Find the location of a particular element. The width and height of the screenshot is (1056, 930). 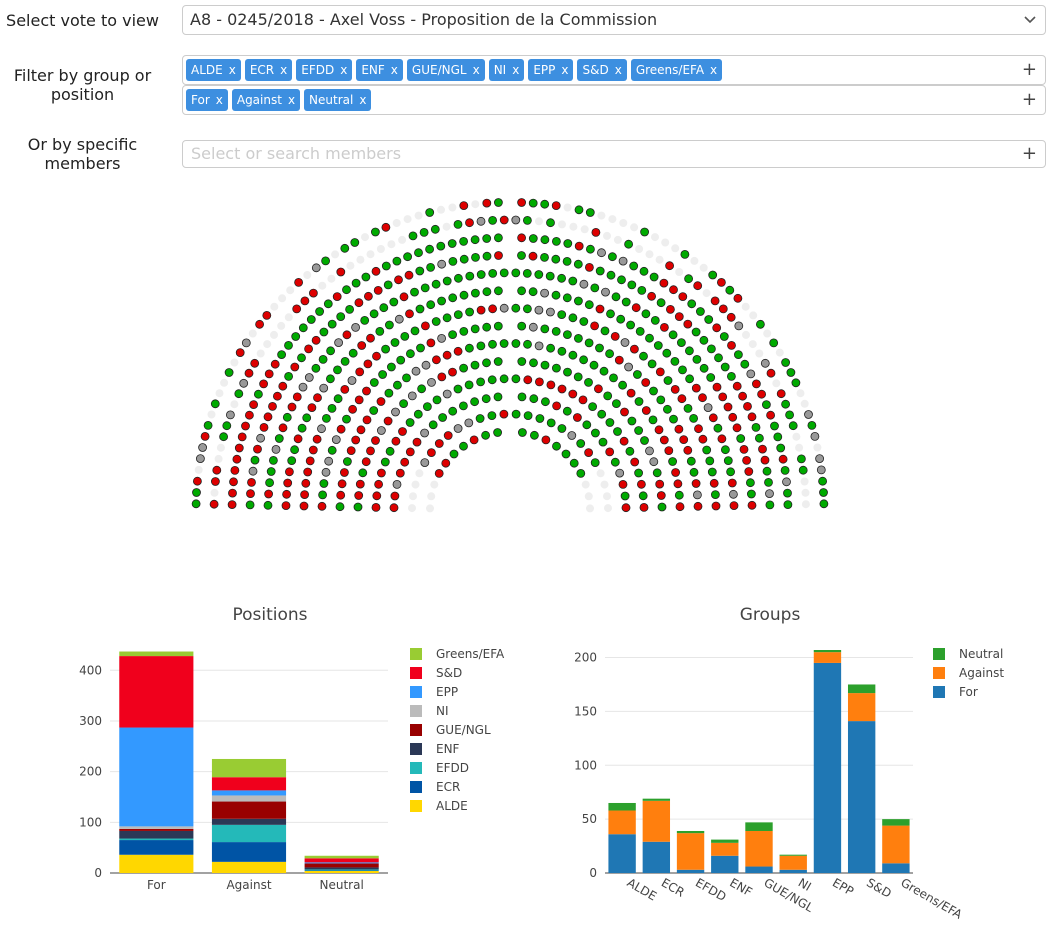

bar-s-d-neutral is located at coordinates (341, 860).